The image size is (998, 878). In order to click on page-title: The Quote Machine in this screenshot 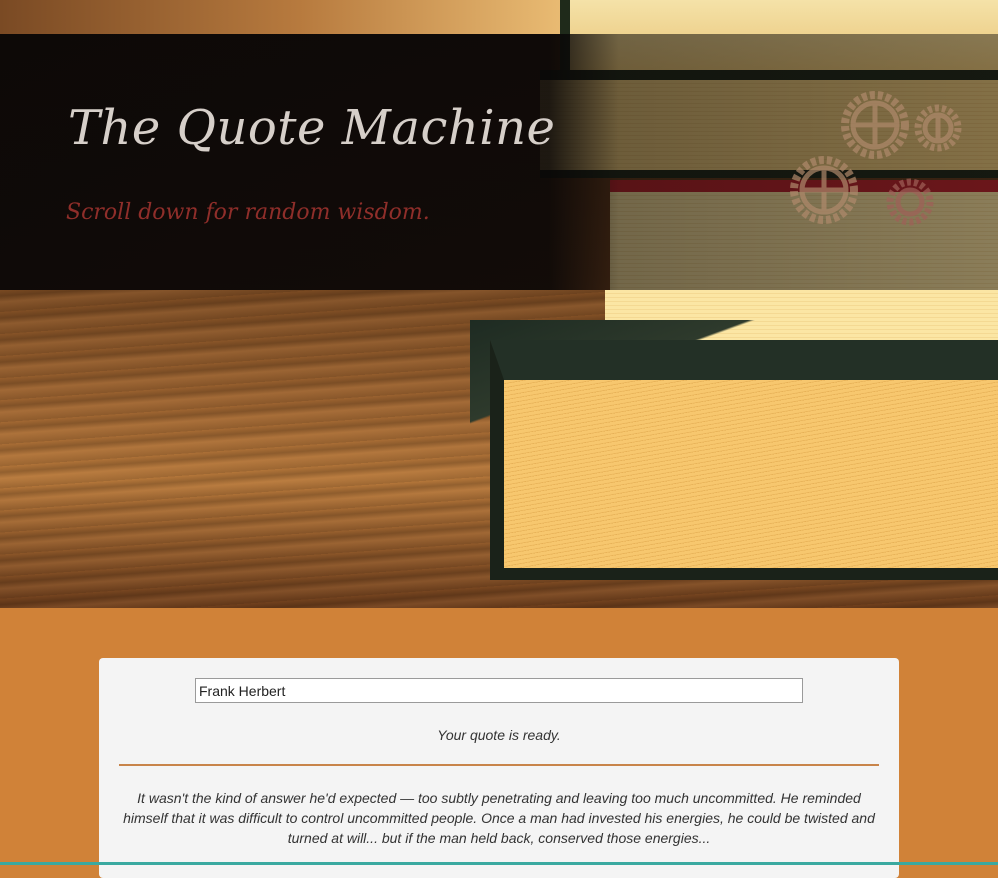, I will do `click(312, 128)`.